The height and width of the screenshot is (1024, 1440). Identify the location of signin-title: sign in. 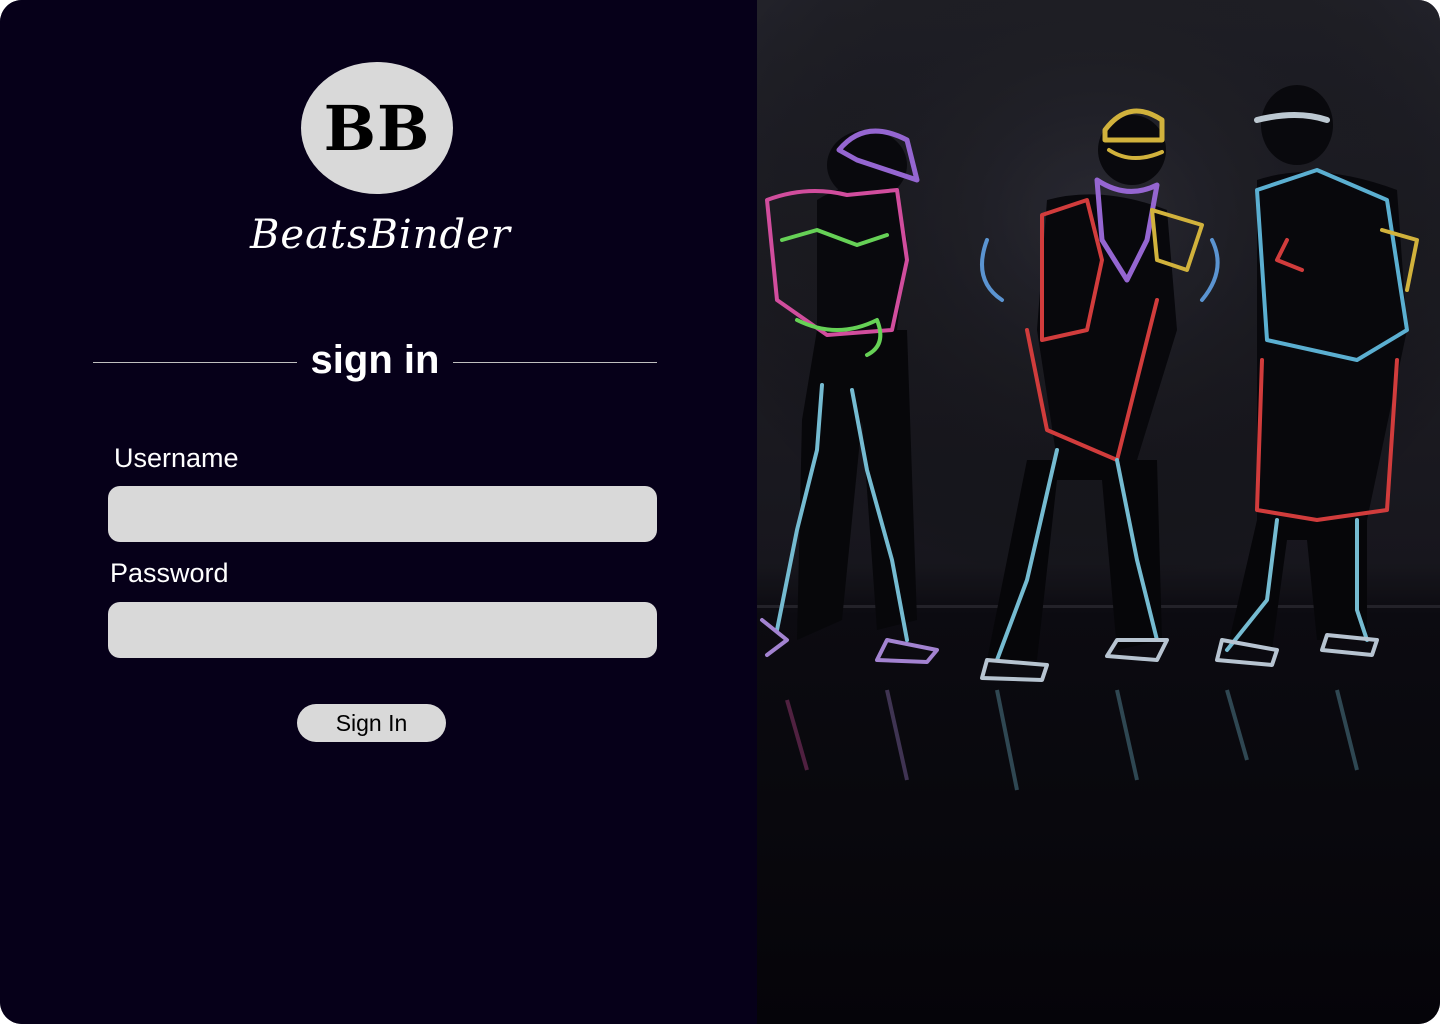
(375, 360).